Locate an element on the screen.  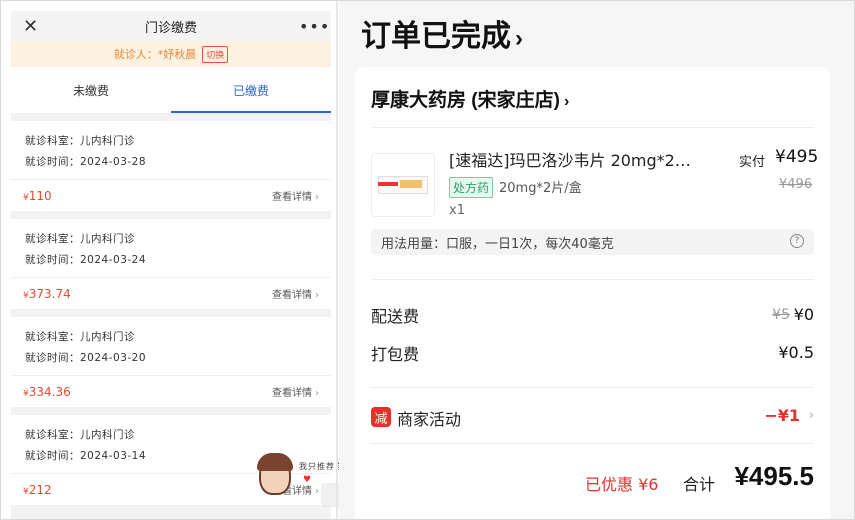
record-info: 就诊科室：儿内科门诊 就诊时间：2024-03-28 is located at coordinates (171, 150).